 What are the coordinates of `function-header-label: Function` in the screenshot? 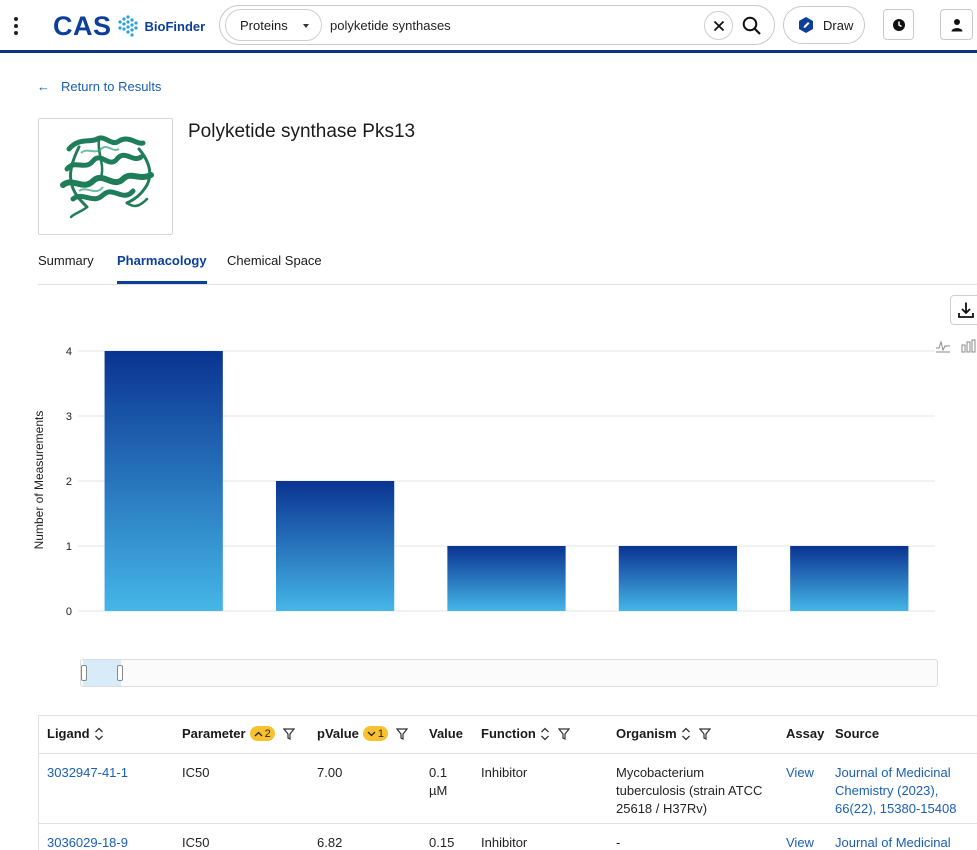 It's located at (508, 733).